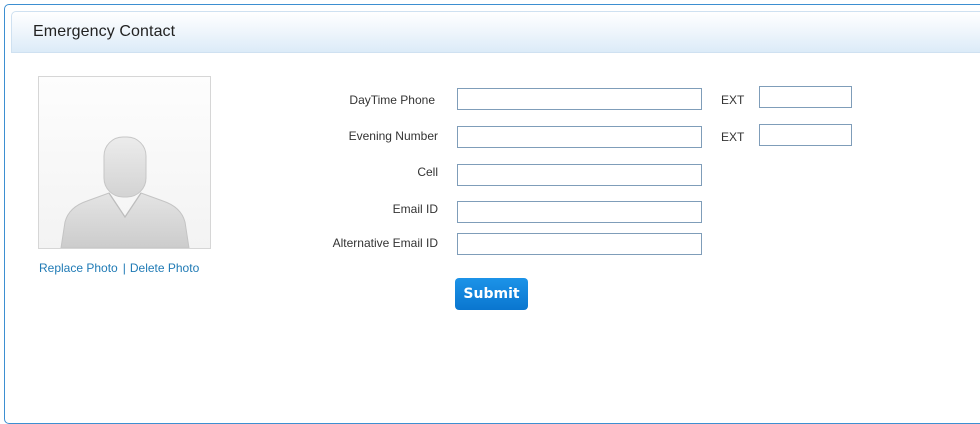 The width and height of the screenshot is (980, 424). Describe the element at coordinates (385, 243) in the screenshot. I see `alt-email-label: Alternative Email ID` at that location.